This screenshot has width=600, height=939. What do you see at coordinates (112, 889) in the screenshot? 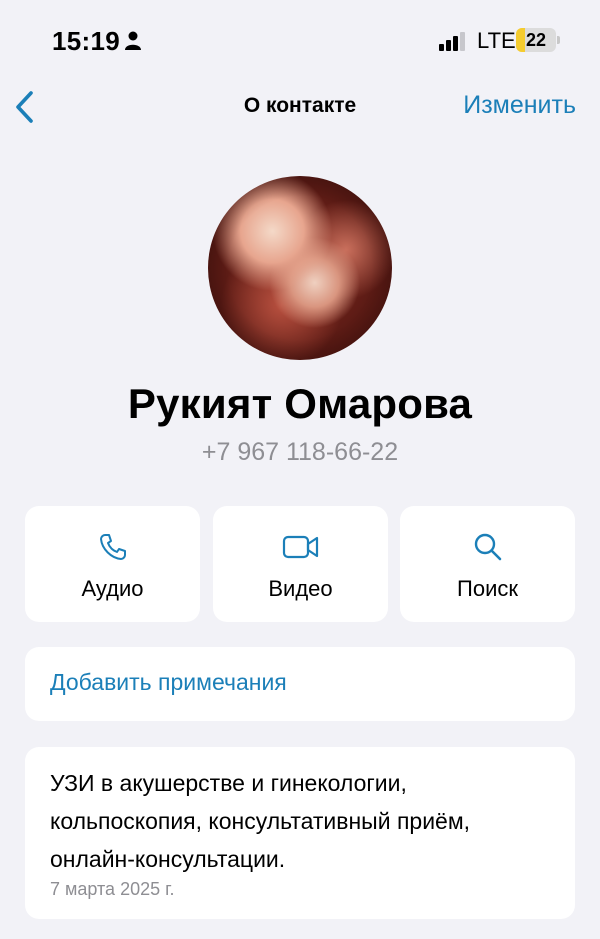
I see `bio-date: 7 марта 2025 г.` at bounding box center [112, 889].